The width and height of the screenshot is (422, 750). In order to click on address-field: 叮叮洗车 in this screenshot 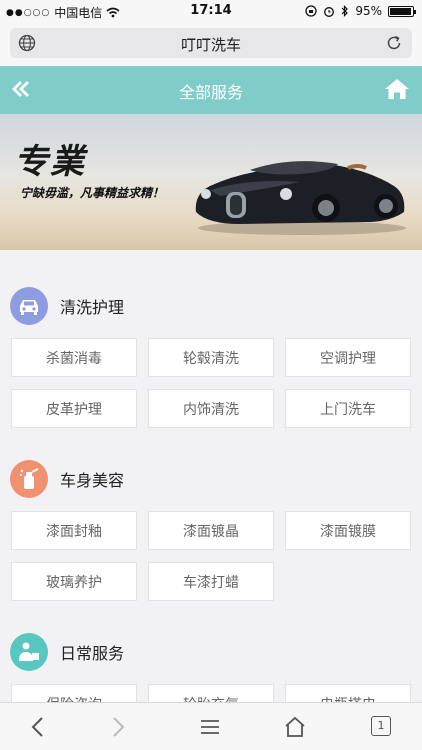, I will do `click(211, 43)`.